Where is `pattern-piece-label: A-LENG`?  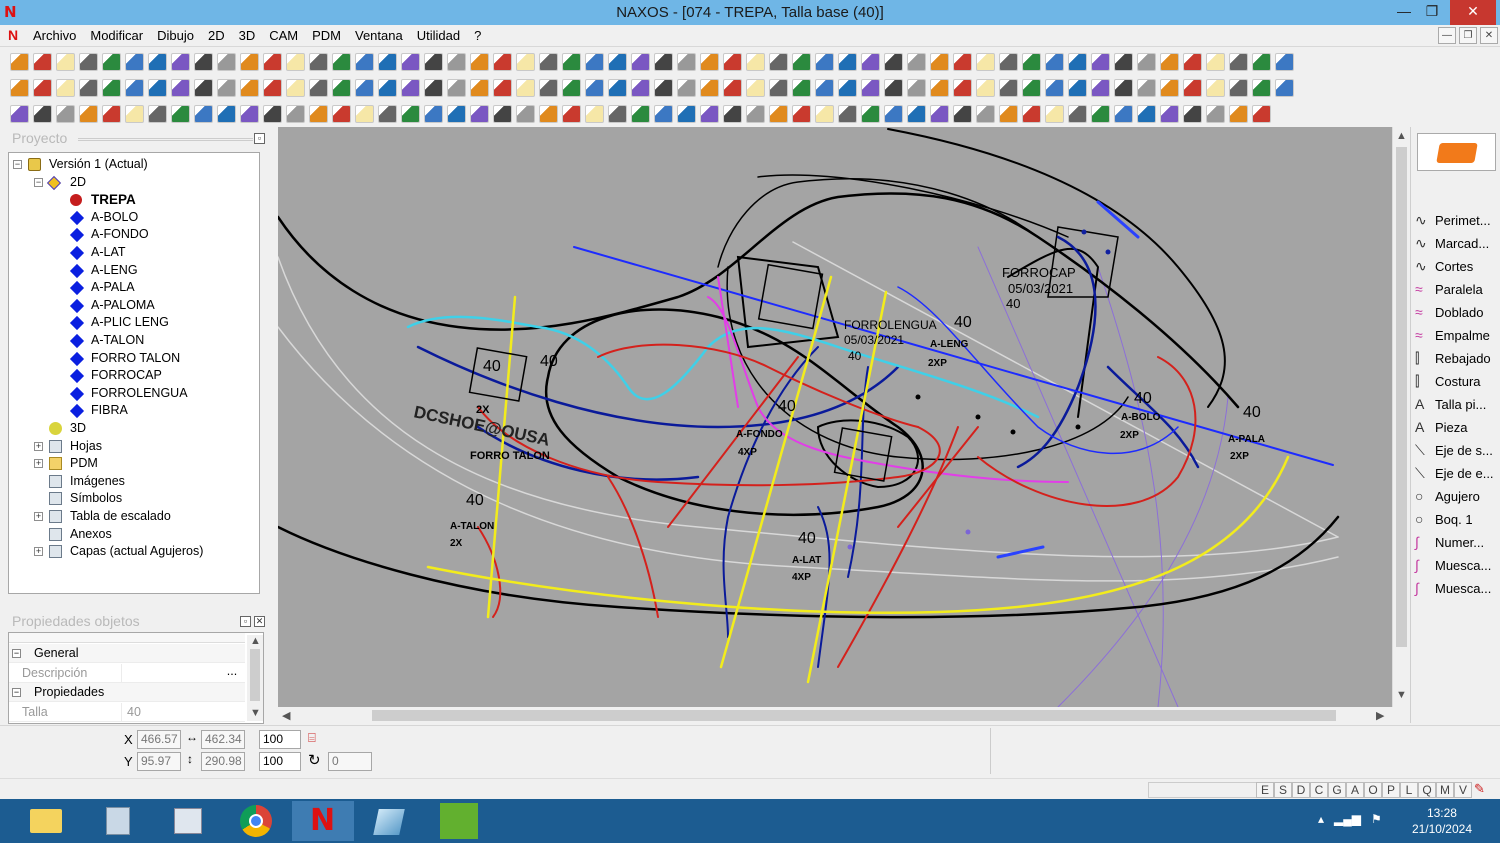 pattern-piece-label: A-LENG is located at coordinates (949, 344).